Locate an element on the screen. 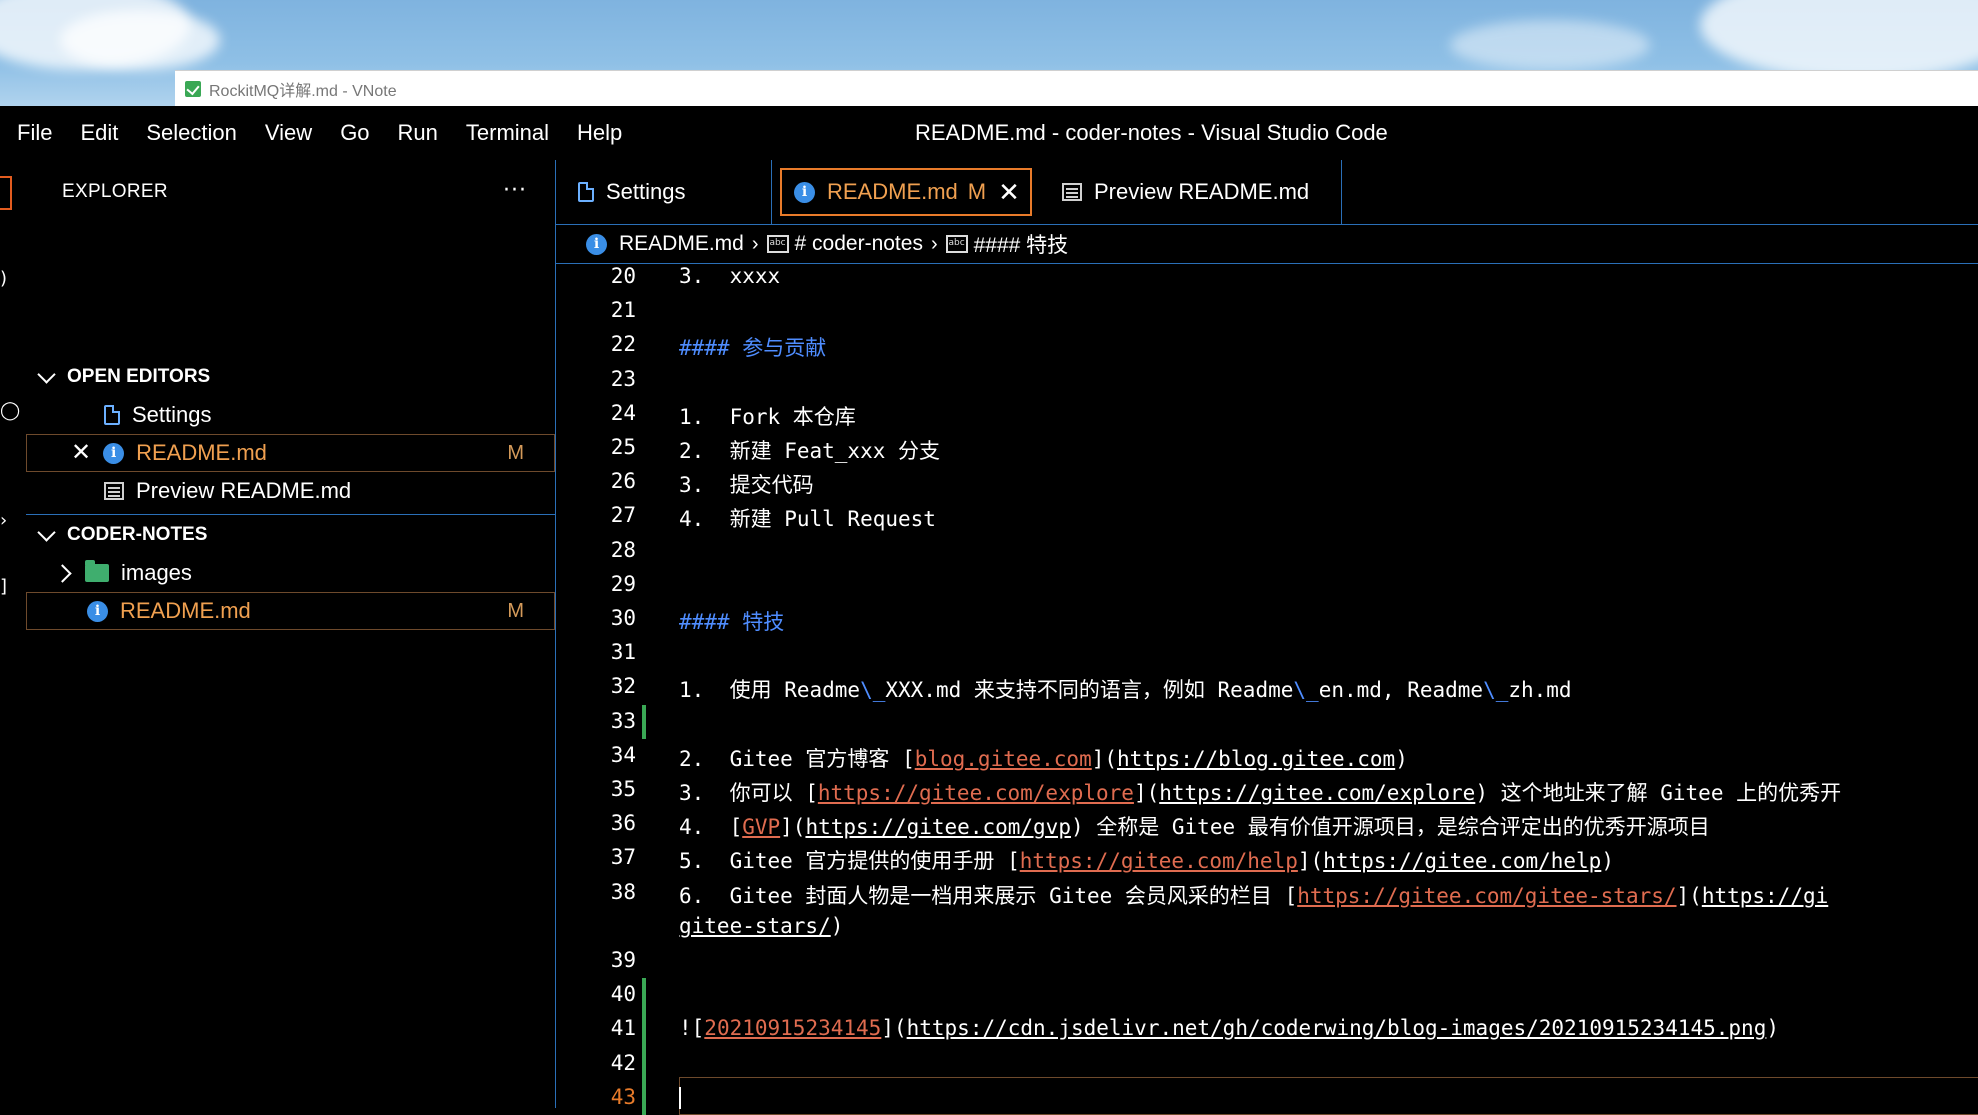 This screenshot has width=1978, height=1115. tab-label: README.md is located at coordinates (892, 191).